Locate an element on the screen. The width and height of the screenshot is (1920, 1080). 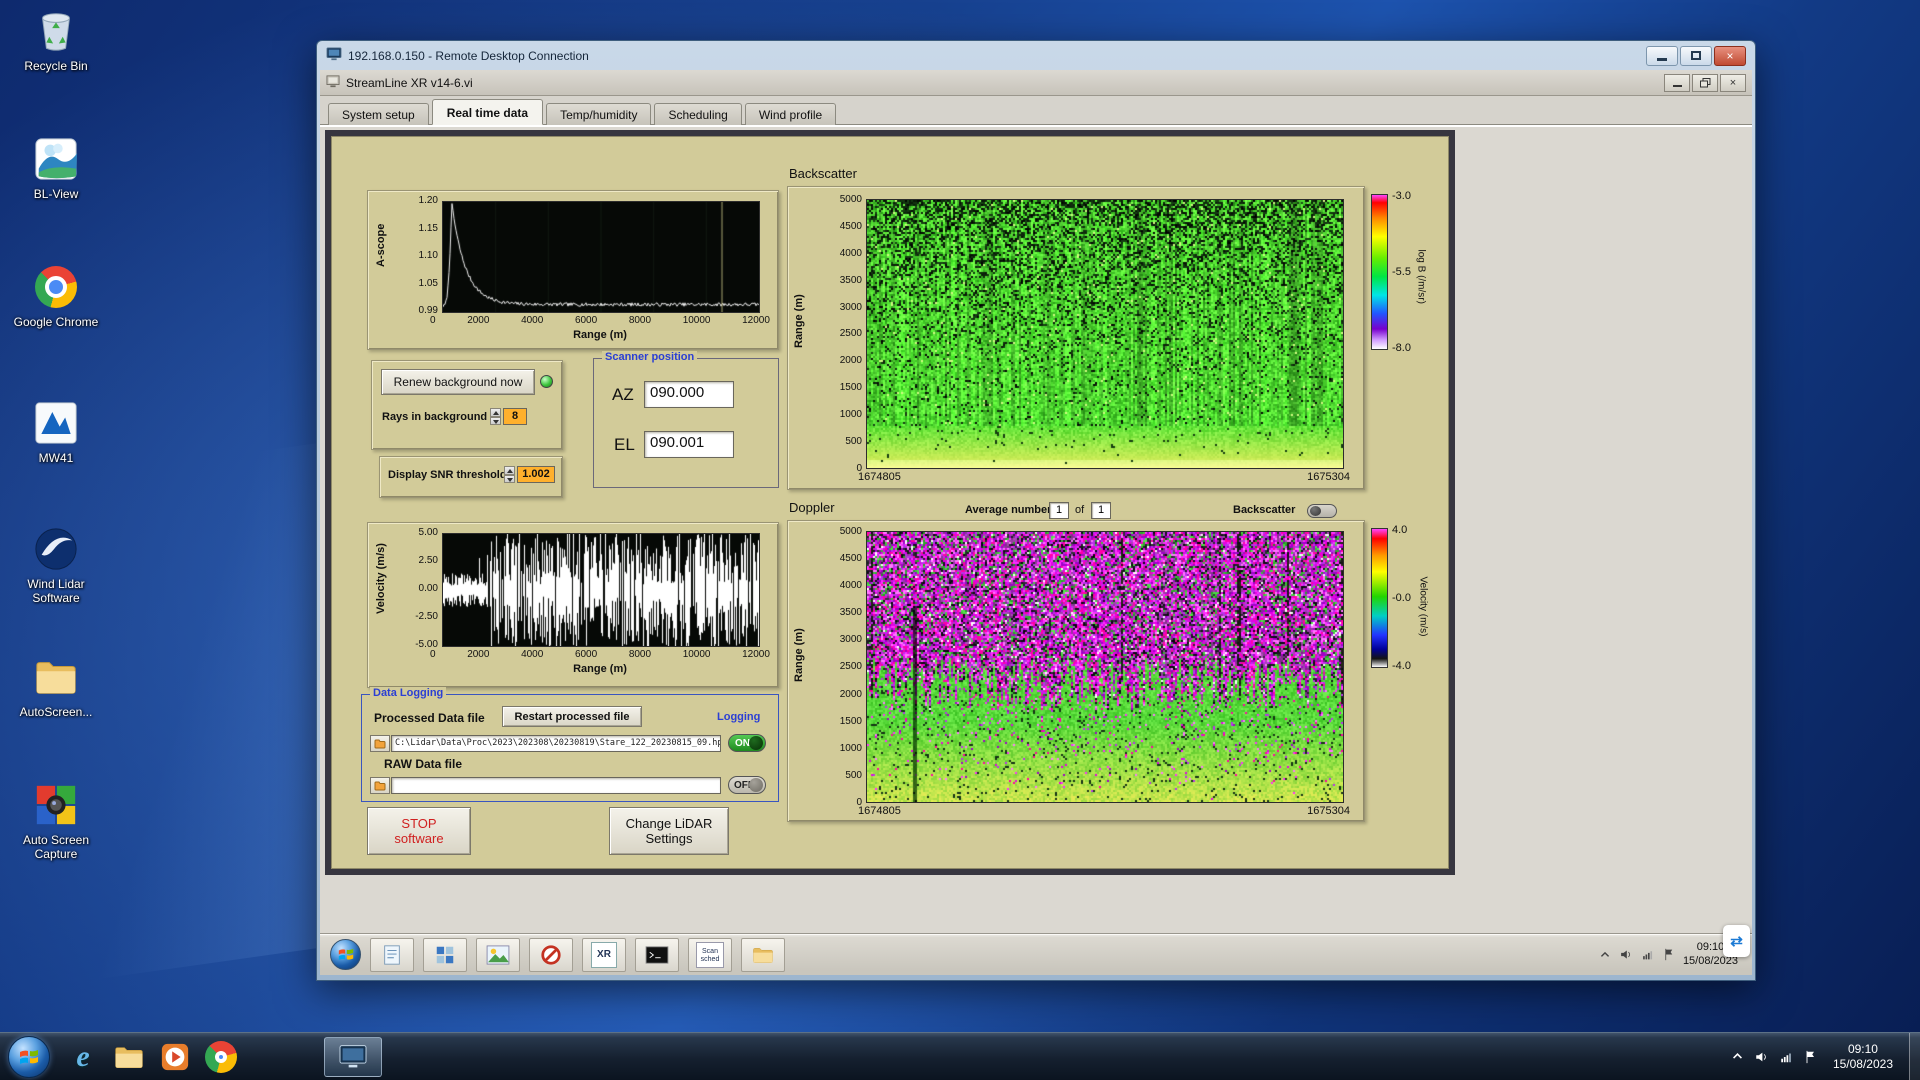
renew-background-button: Renew background now is located at coordinates (458, 382).